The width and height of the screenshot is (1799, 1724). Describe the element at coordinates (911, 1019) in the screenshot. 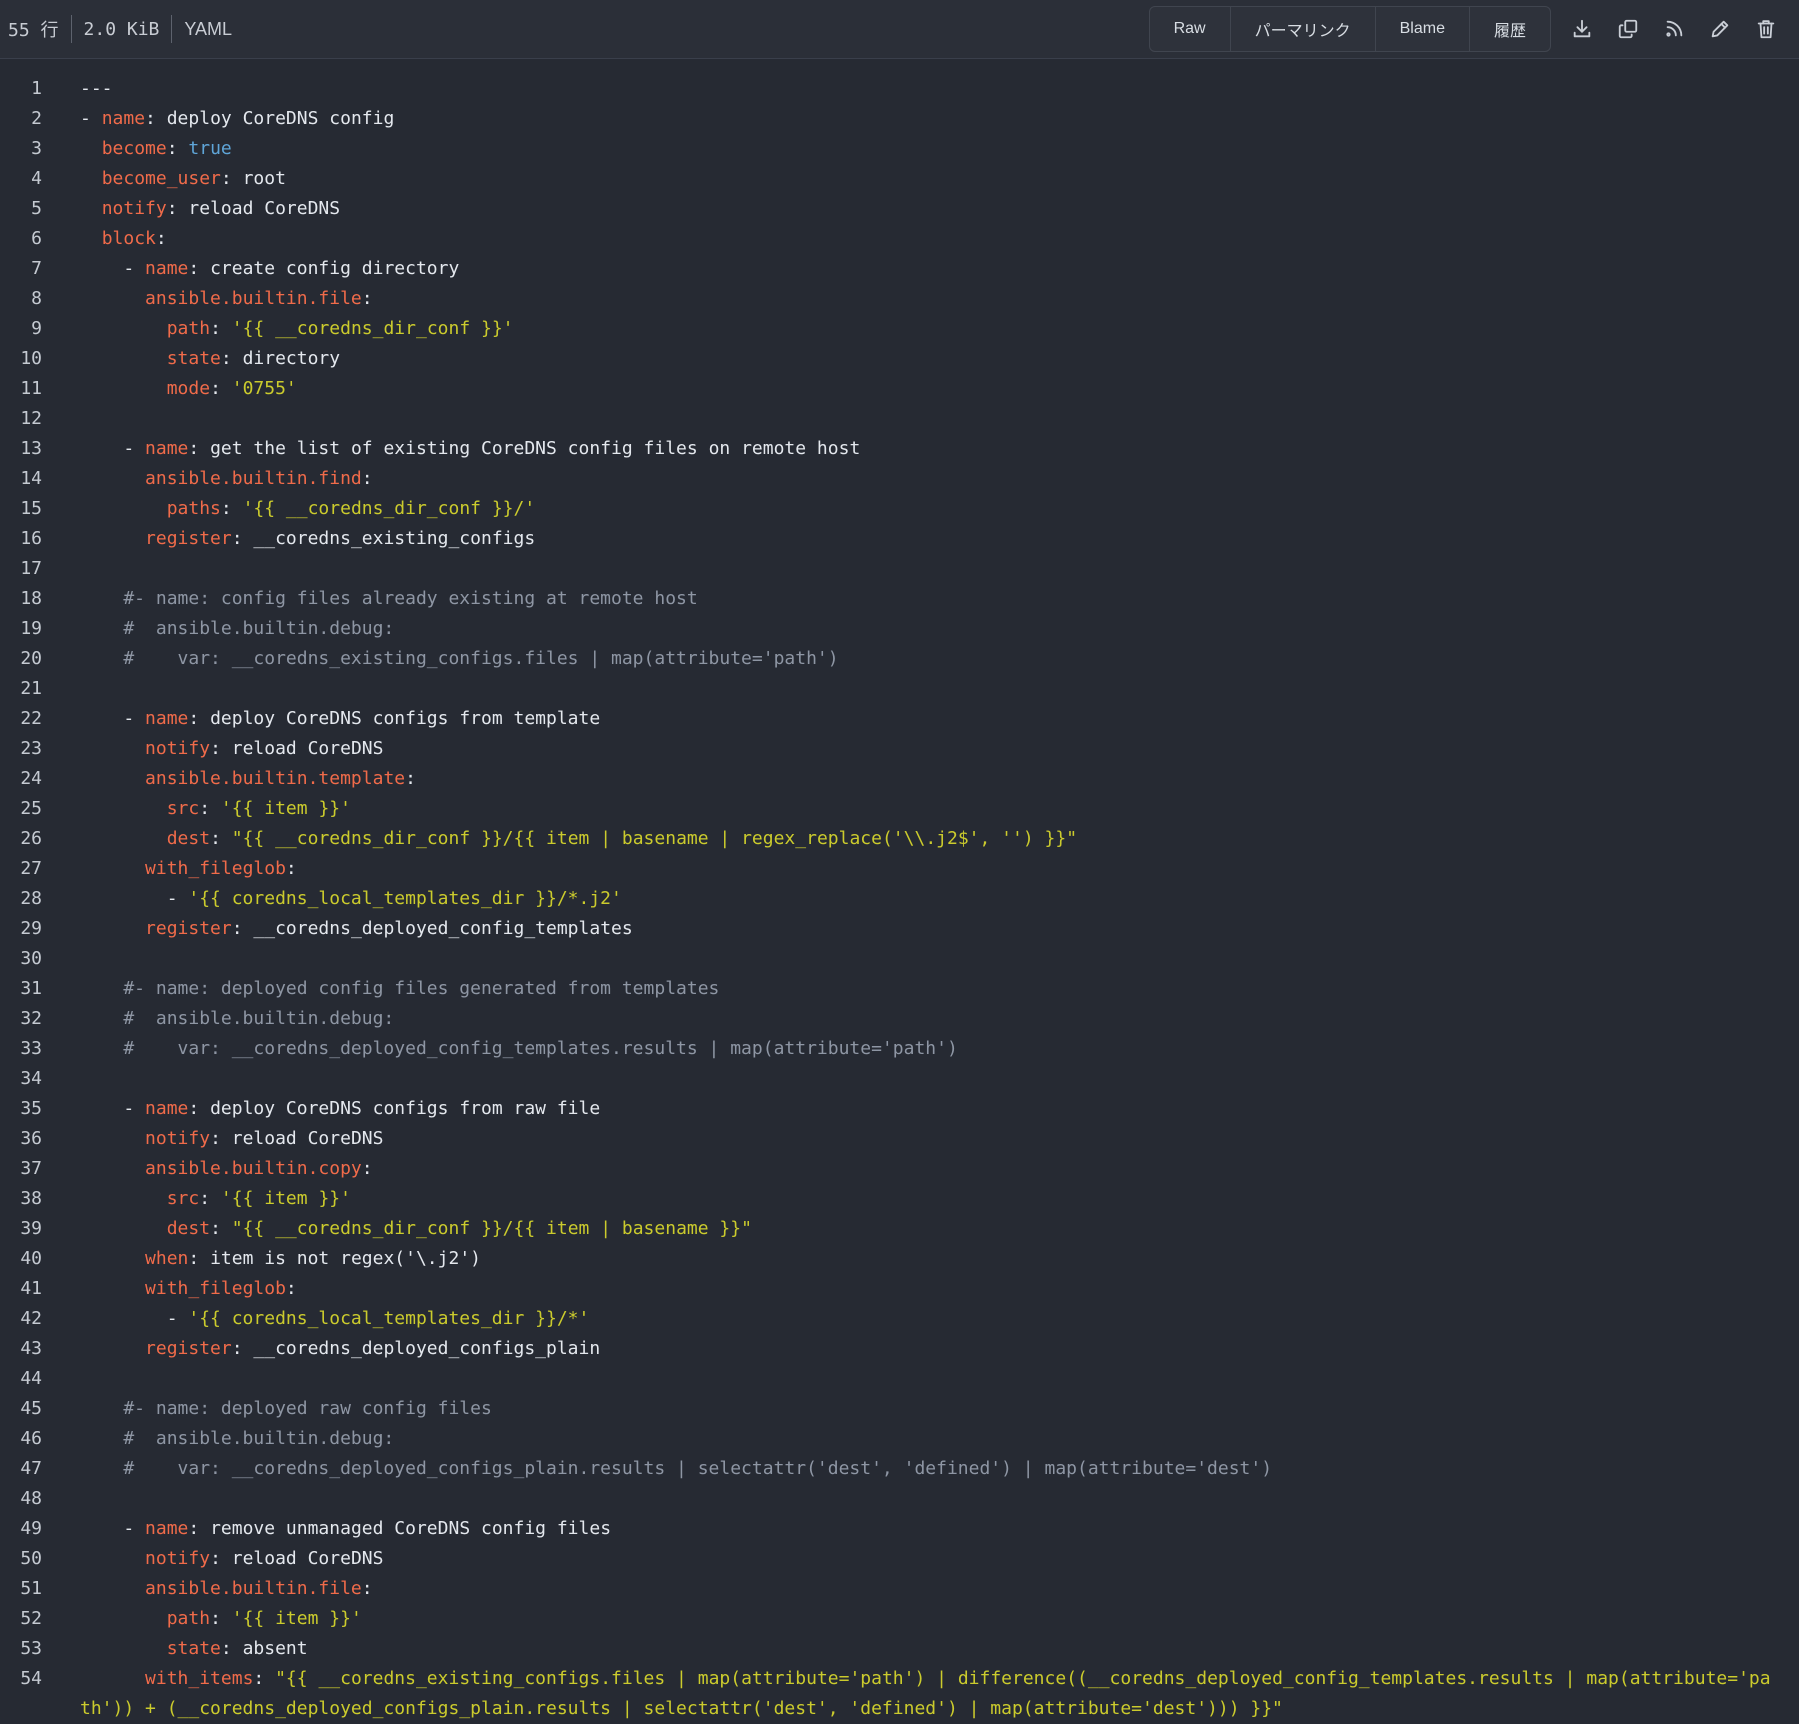

I see `line-content: # ansible.builtin.debug:` at that location.